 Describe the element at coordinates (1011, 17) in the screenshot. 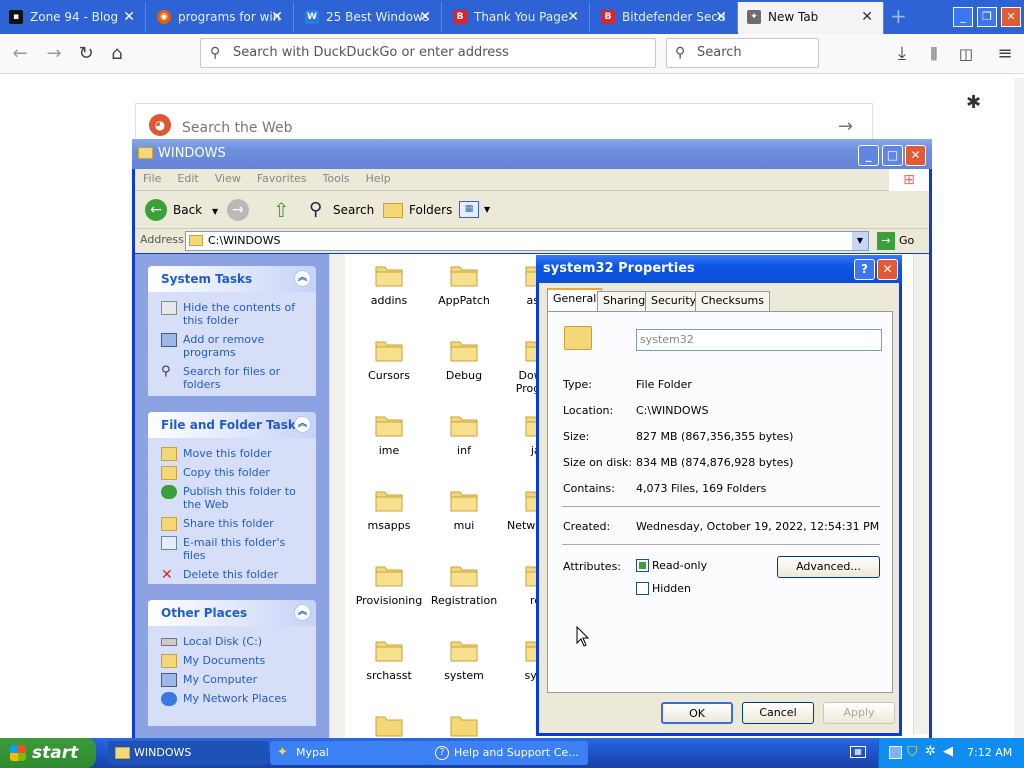

I see `close-window-icon: ✕` at that location.